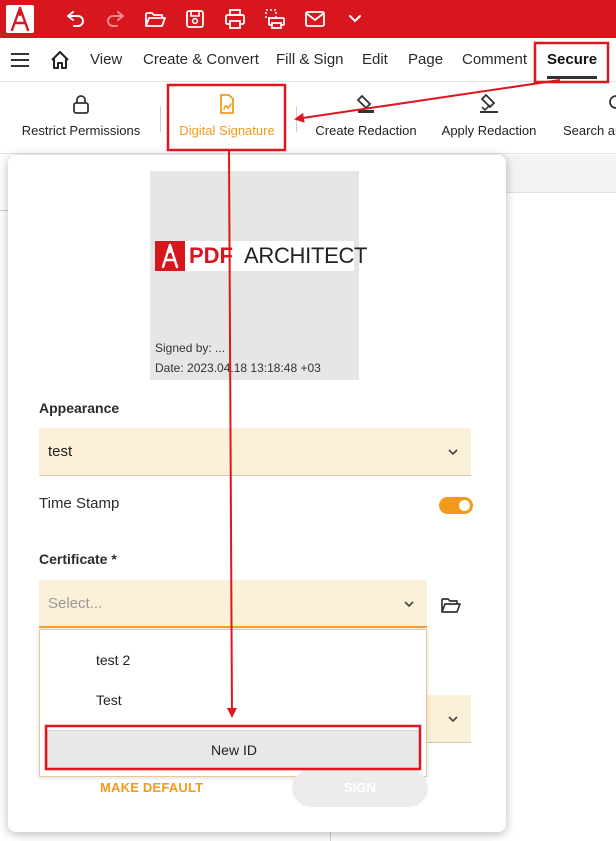 The width and height of the screenshot is (616, 841). What do you see at coordinates (489, 130) in the screenshot?
I see `apply-redaction-label: Apply Redaction` at bounding box center [489, 130].